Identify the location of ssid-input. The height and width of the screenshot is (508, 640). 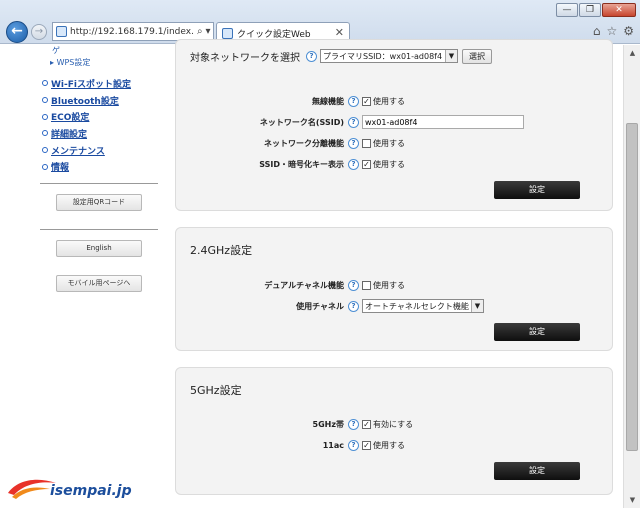
(443, 122).